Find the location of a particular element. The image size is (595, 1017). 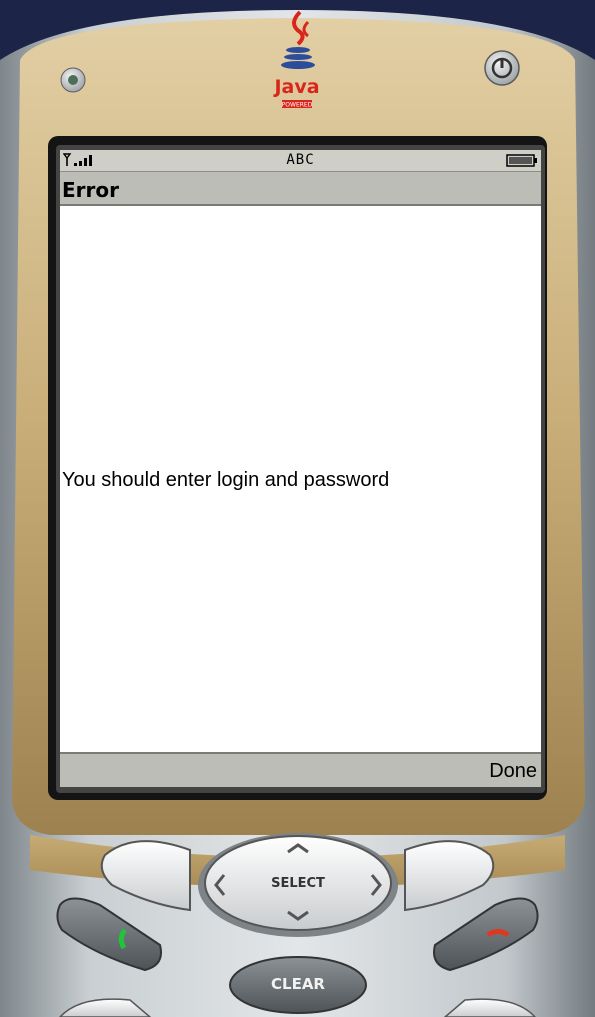

status-bar: ABC is located at coordinates (300, 161).